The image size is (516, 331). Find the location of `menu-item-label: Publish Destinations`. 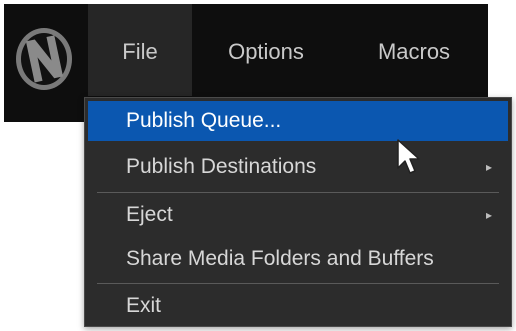

menu-item-label: Publish Destinations is located at coordinates (221, 166).